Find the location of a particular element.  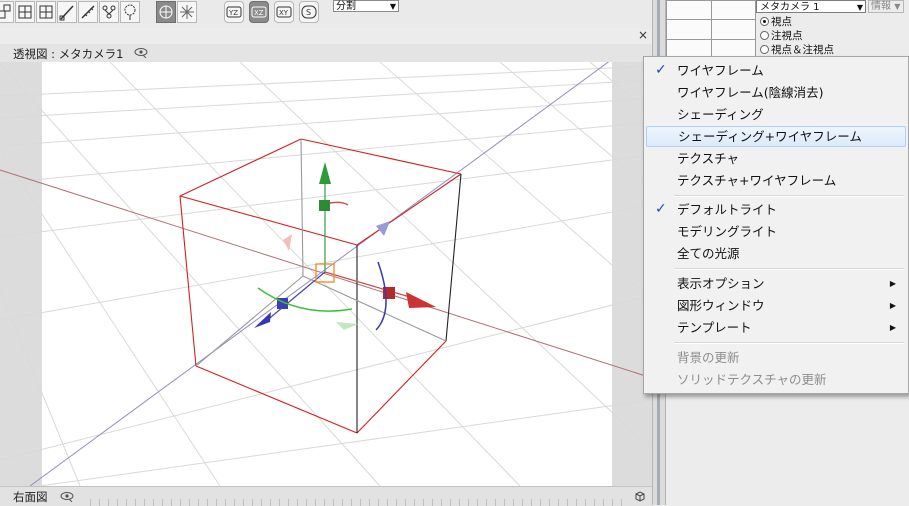

svg-text: XY is located at coordinates (284, 13).